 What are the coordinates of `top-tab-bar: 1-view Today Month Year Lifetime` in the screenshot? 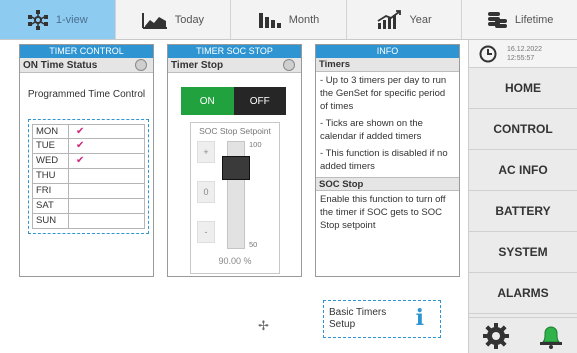 It's located at (288, 20).